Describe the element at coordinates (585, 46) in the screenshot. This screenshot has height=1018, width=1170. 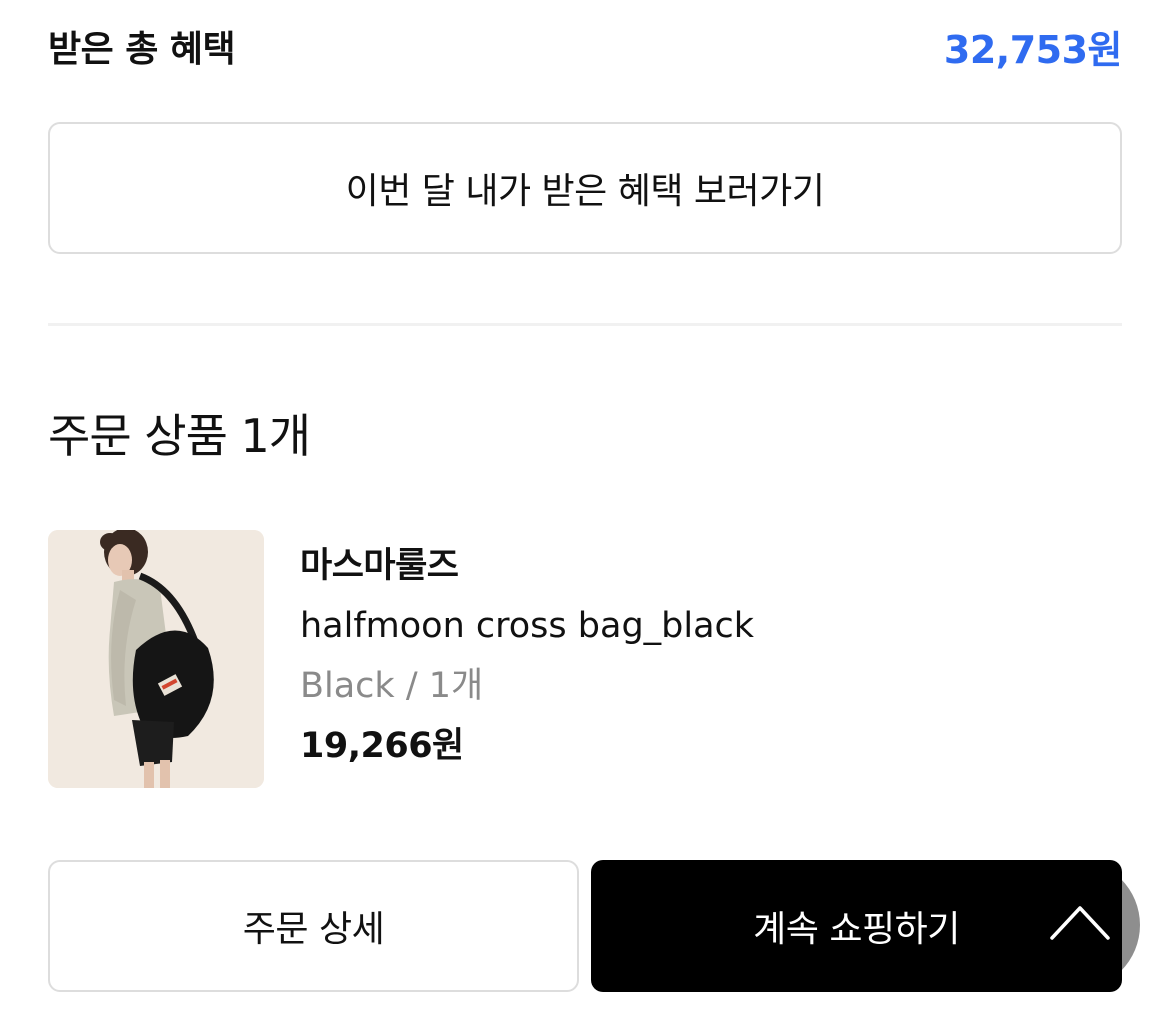
I see `total-benefit-row: 받은 총 혜택 32,753원` at that location.